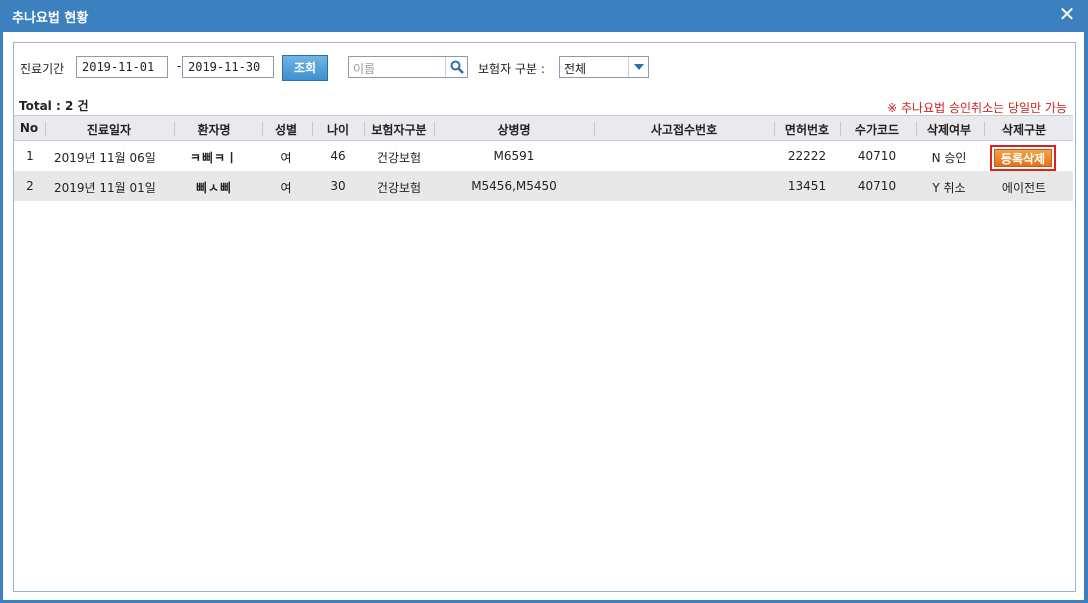  Describe the element at coordinates (514, 130) in the screenshot. I see `header-disease: 상병명` at that location.